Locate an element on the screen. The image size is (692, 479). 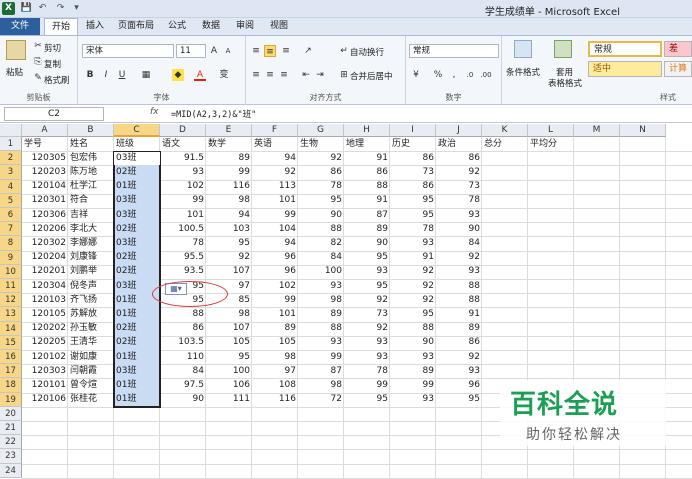
phonetic-icon: 变 is located at coordinates (224, 75).